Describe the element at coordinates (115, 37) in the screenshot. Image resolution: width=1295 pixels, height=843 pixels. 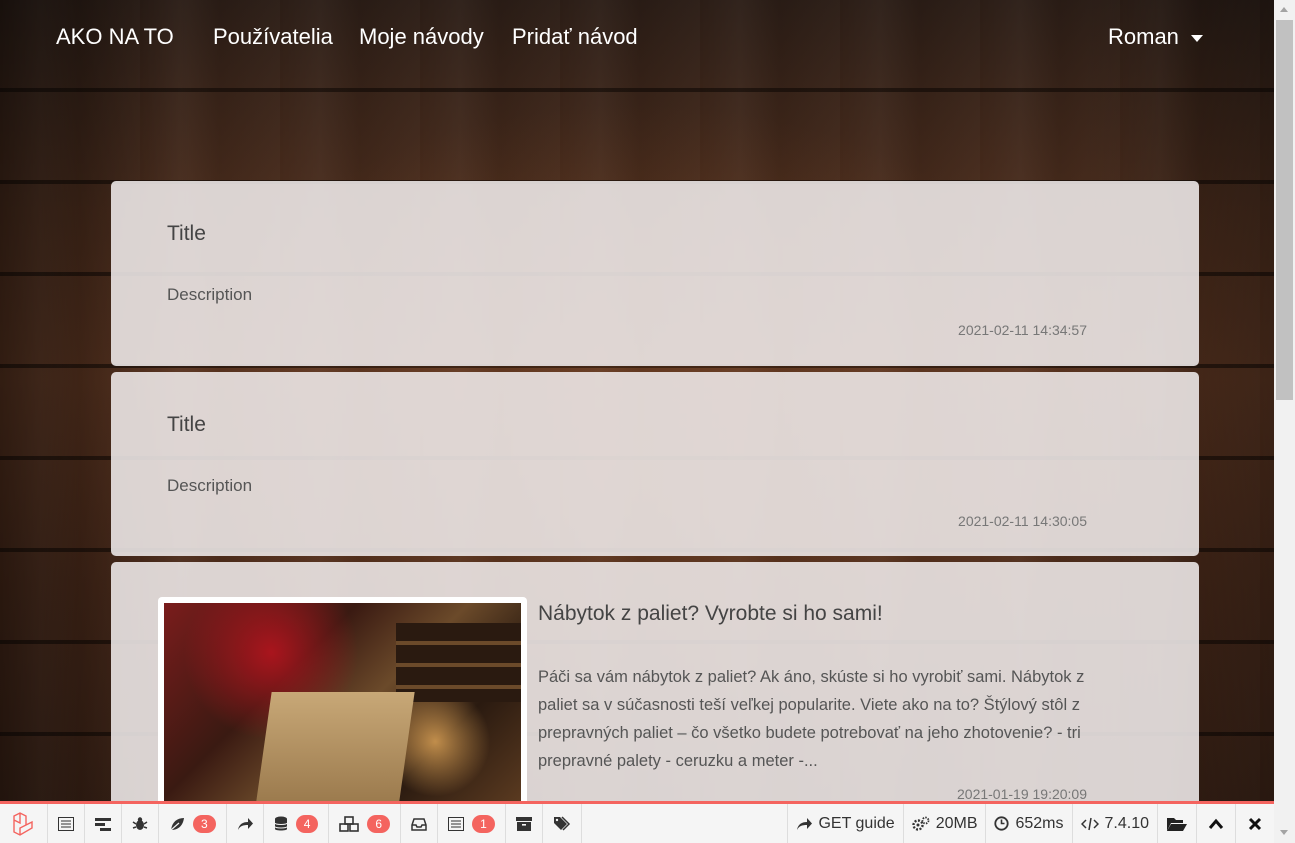
I see `brand-logo: AKO NA TO` at that location.